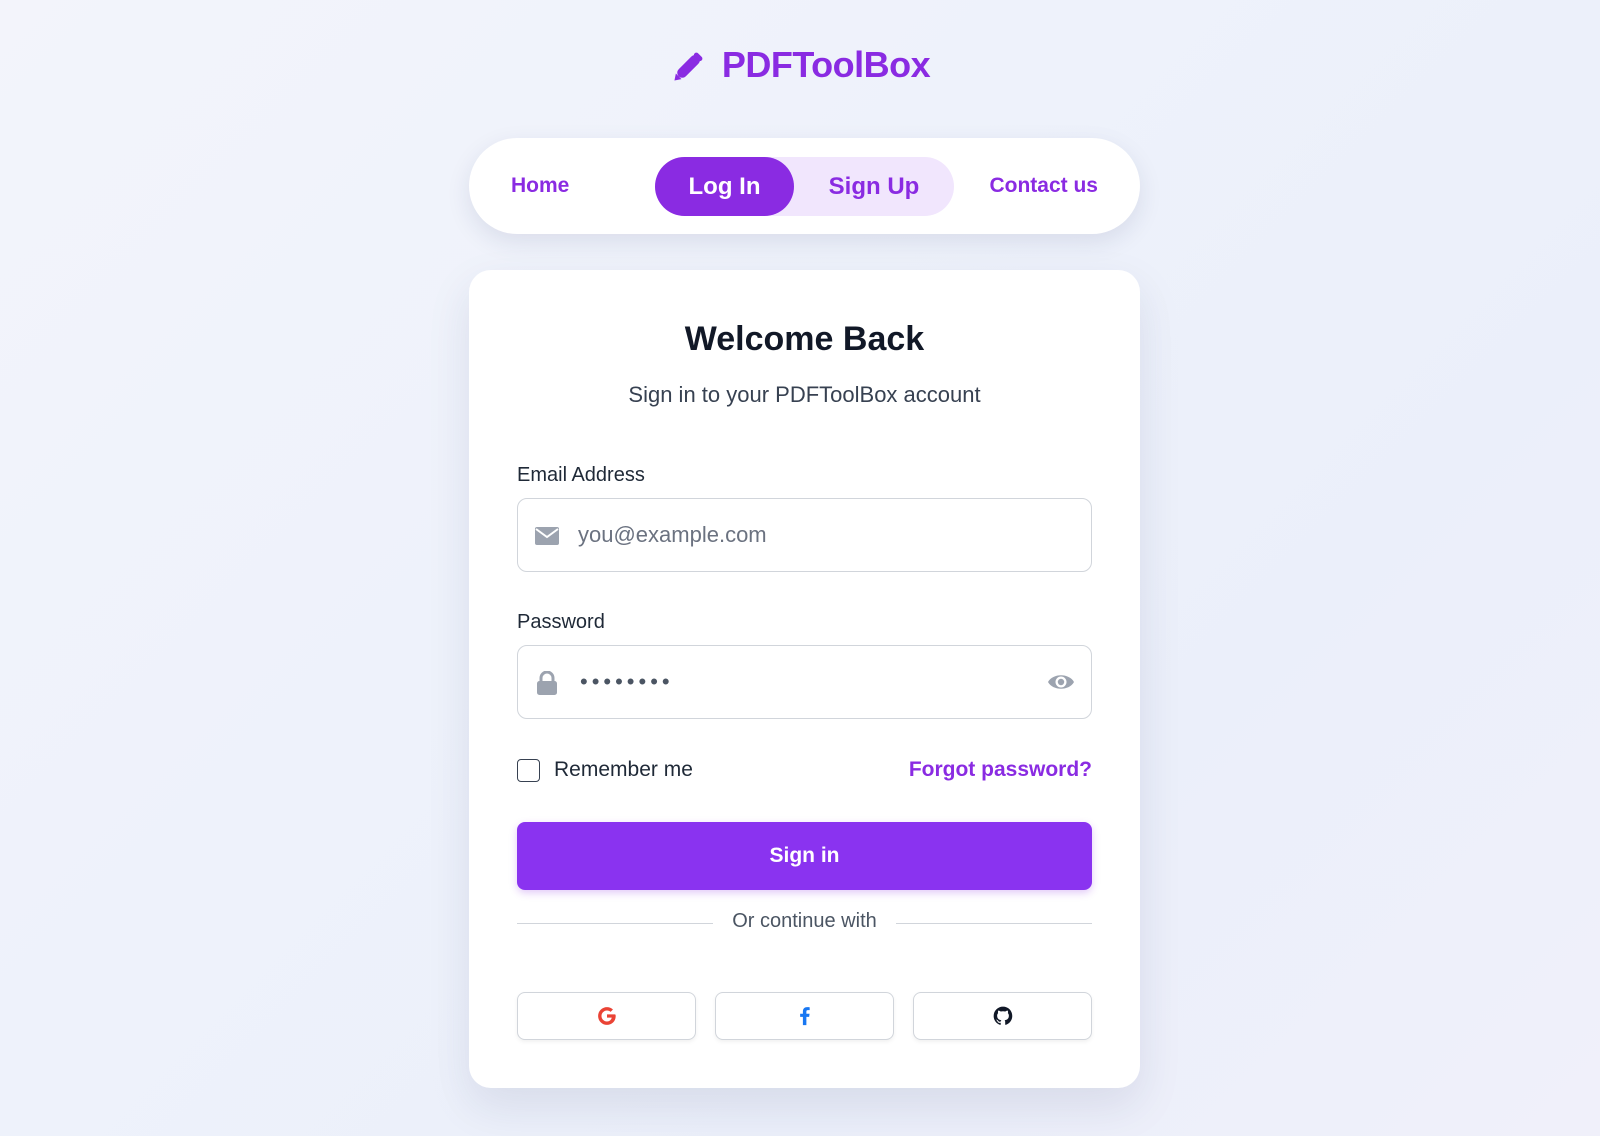 The width and height of the screenshot is (1600, 1136). I want to click on nav-home-link: Home, so click(540, 186).